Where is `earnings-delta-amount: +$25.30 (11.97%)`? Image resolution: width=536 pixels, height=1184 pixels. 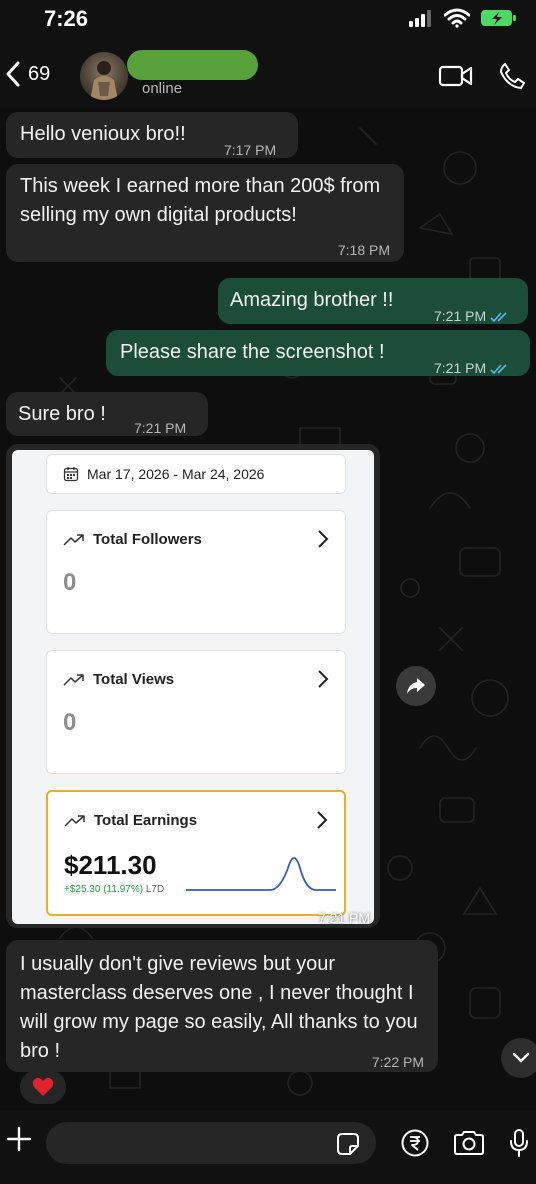 earnings-delta-amount: +$25.30 (11.97%) is located at coordinates (104, 889).